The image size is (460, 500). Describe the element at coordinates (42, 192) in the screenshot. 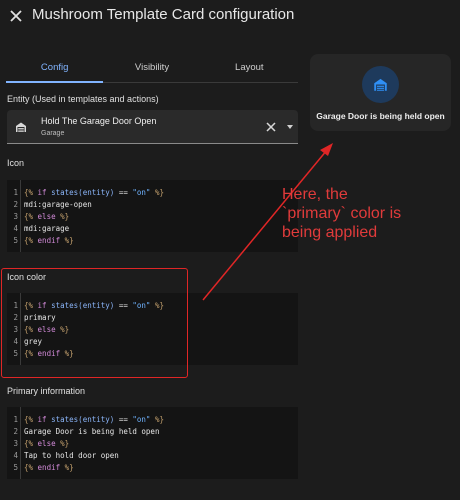

I see `code-token: if` at that location.